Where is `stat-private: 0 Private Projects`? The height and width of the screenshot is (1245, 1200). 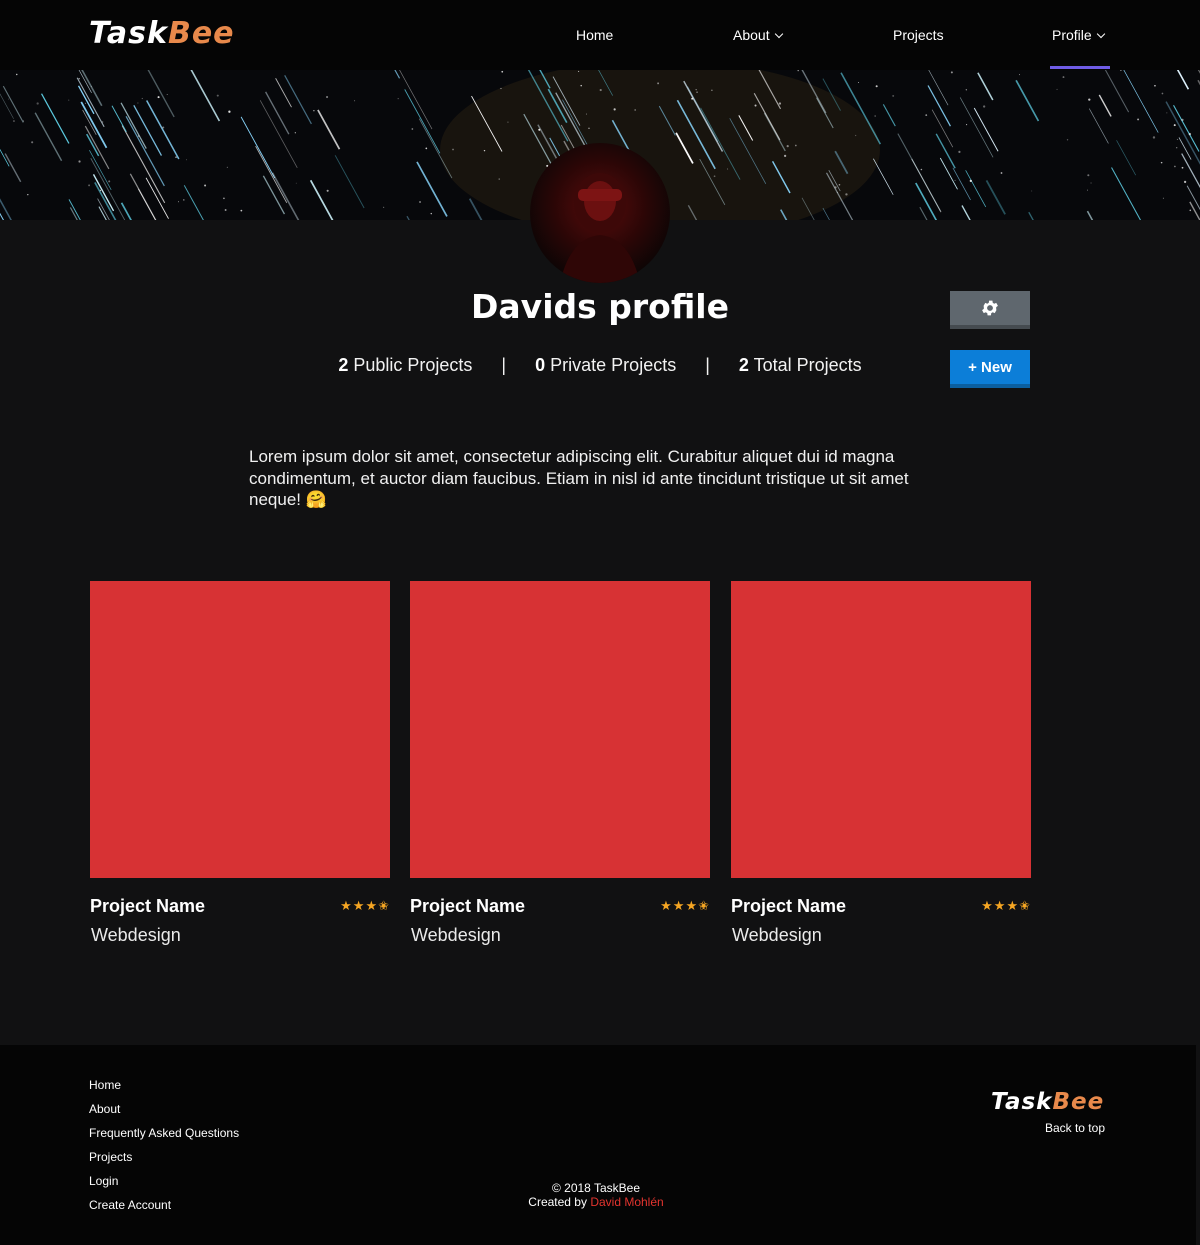
stat-private: 0 Private Projects is located at coordinates (605, 365).